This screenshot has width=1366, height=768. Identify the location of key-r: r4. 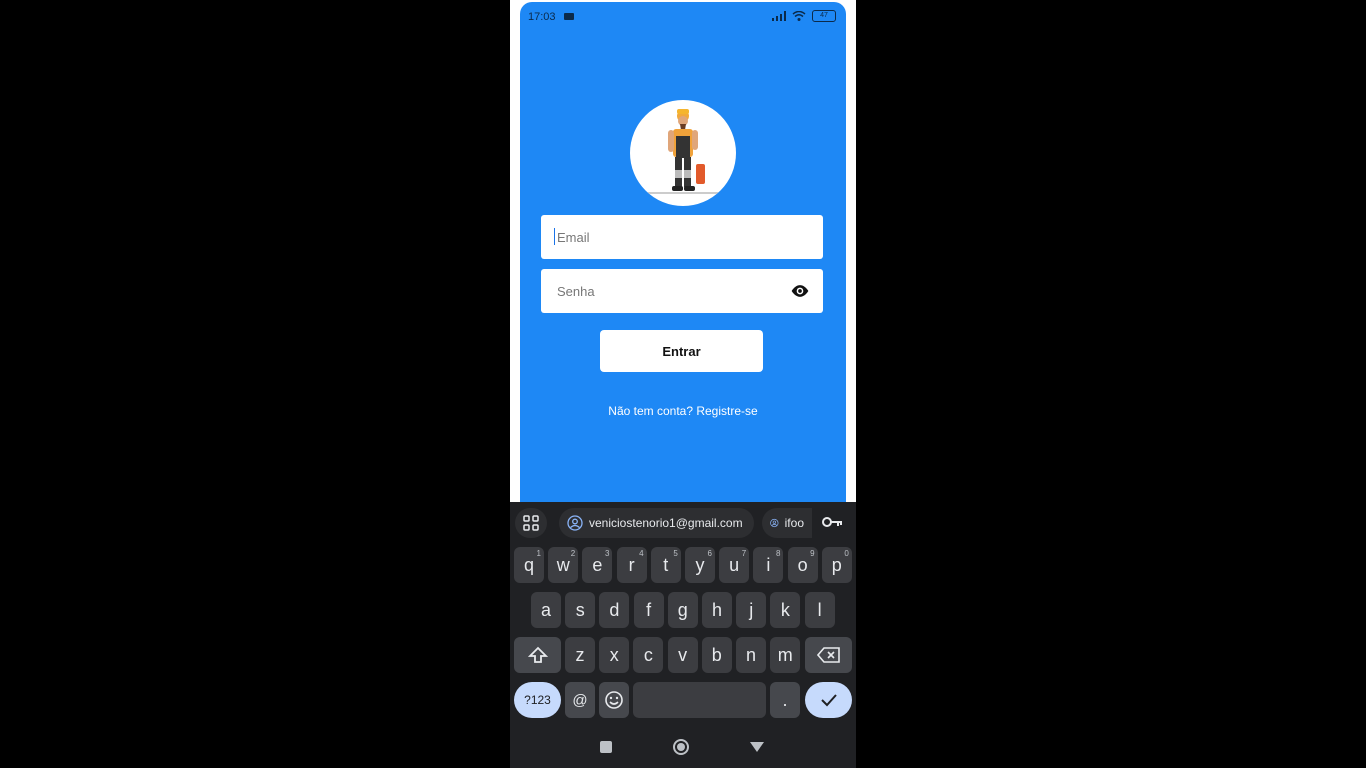
(631, 565).